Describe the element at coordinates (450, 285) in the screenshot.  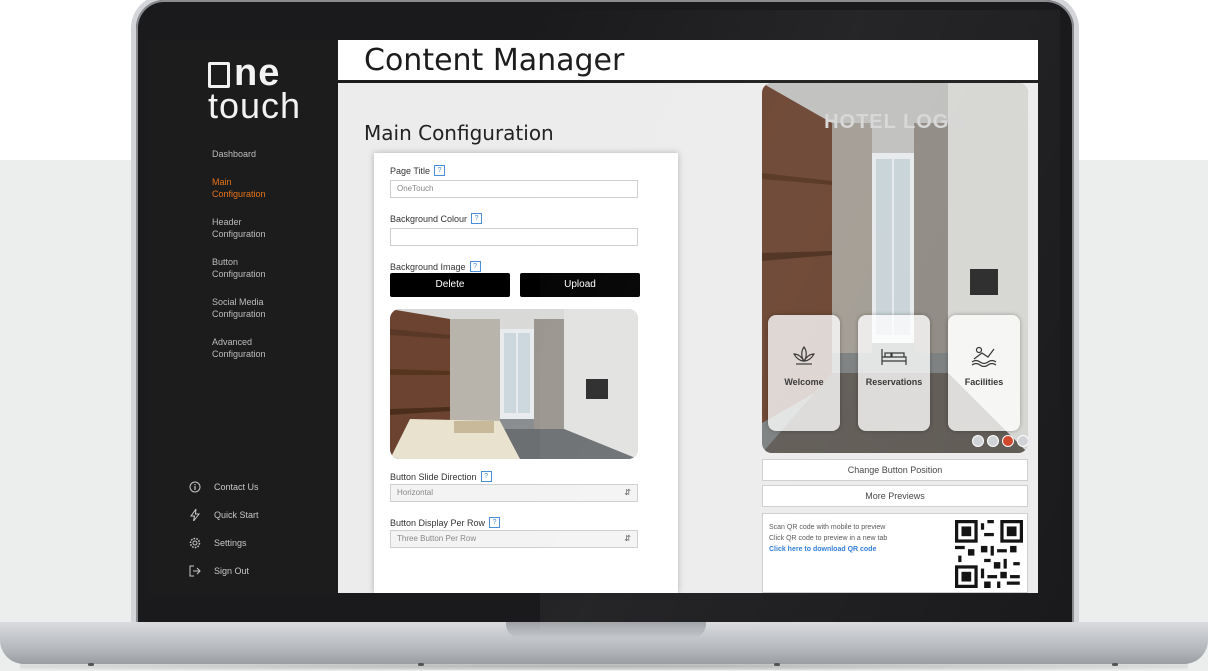
I see `delete-button: Delete` at that location.